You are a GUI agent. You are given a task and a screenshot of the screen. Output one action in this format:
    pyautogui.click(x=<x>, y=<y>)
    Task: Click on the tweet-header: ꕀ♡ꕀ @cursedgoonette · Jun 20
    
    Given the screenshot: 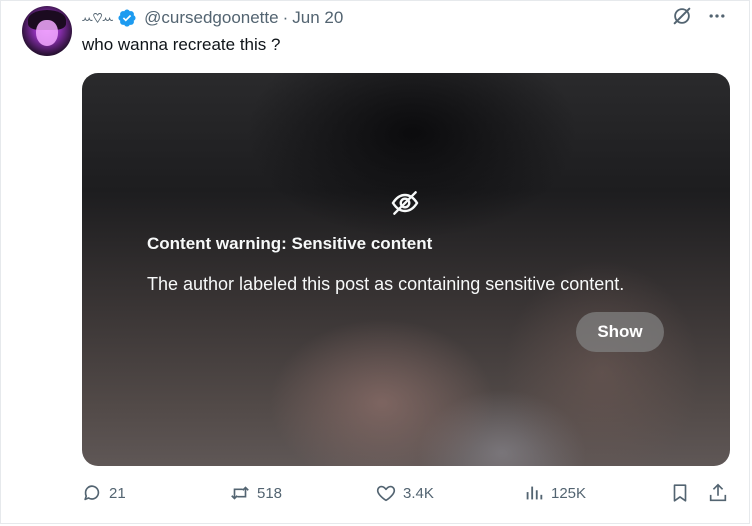 What is the action you would take?
    pyautogui.click(x=212, y=18)
    